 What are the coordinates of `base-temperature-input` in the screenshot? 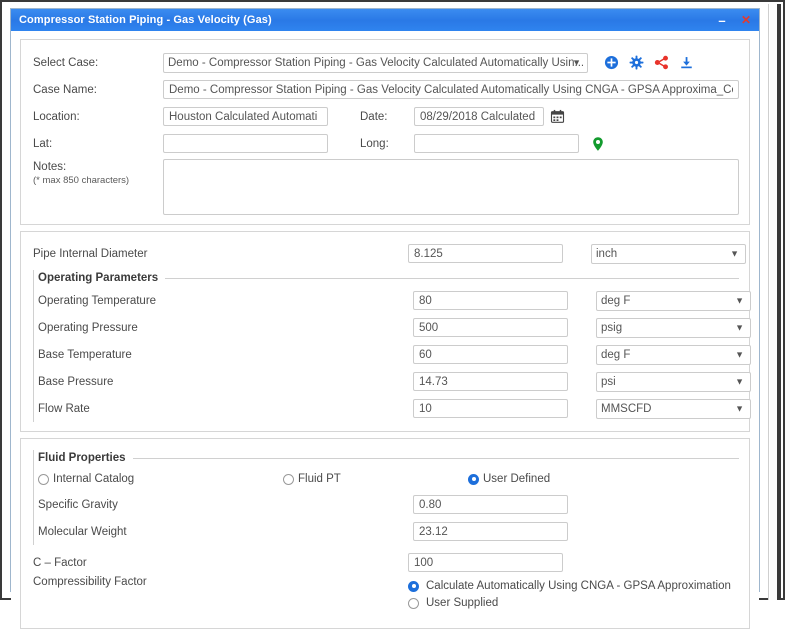 It's located at (490, 354).